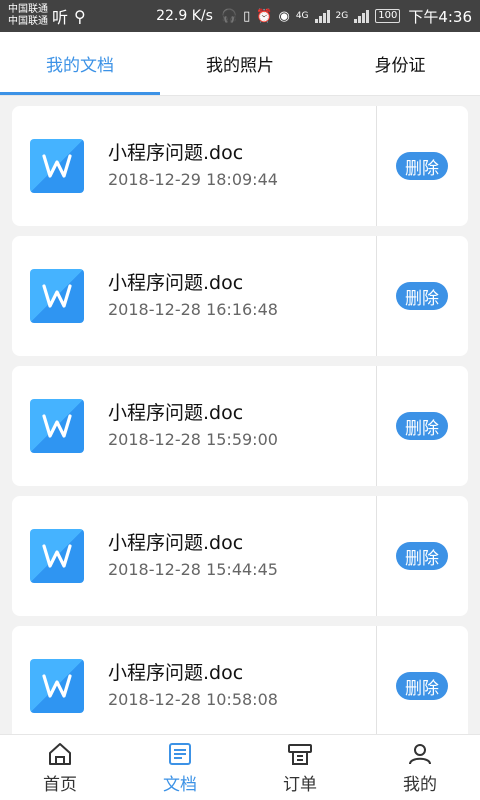  Describe the element at coordinates (193, 699) in the screenshot. I see `document-date: 2018-12-28 10:58:08` at that location.